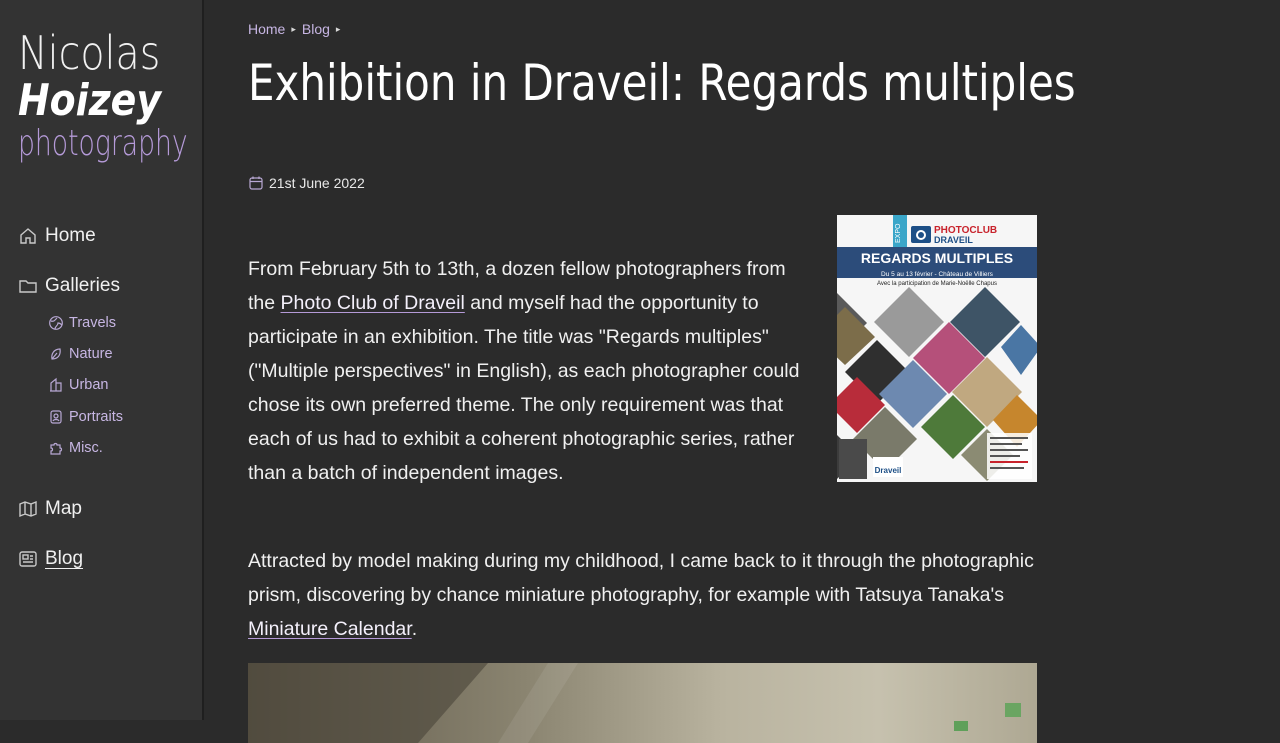 The image size is (1280, 743). What do you see at coordinates (28, 286) in the screenshot?
I see `folder-icon` at bounding box center [28, 286].